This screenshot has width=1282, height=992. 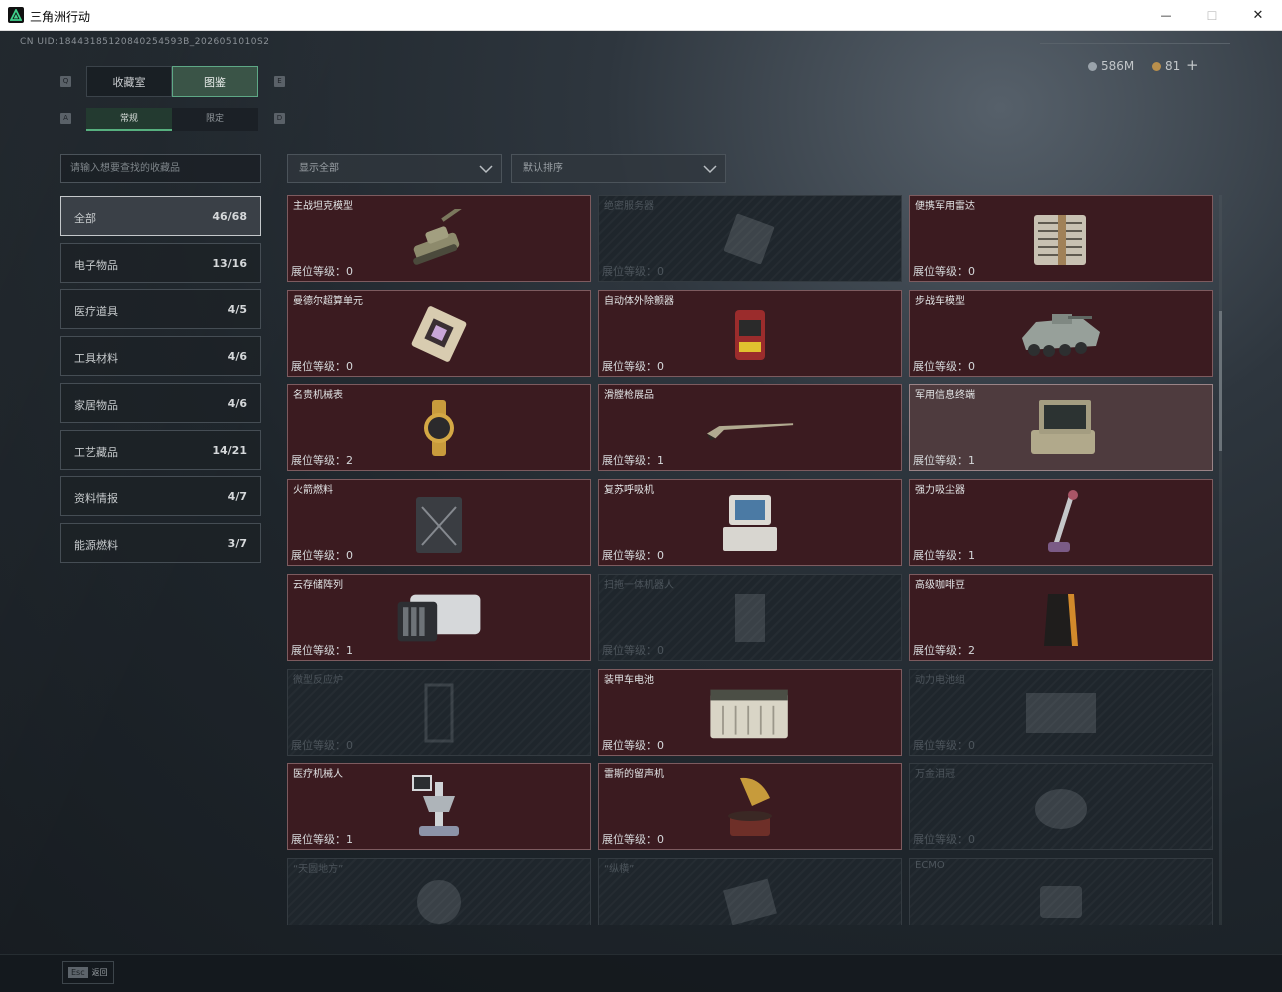 I want to click on collection-card: 高级咖啡豆 展位等级：2, so click(x=1061, y=617).